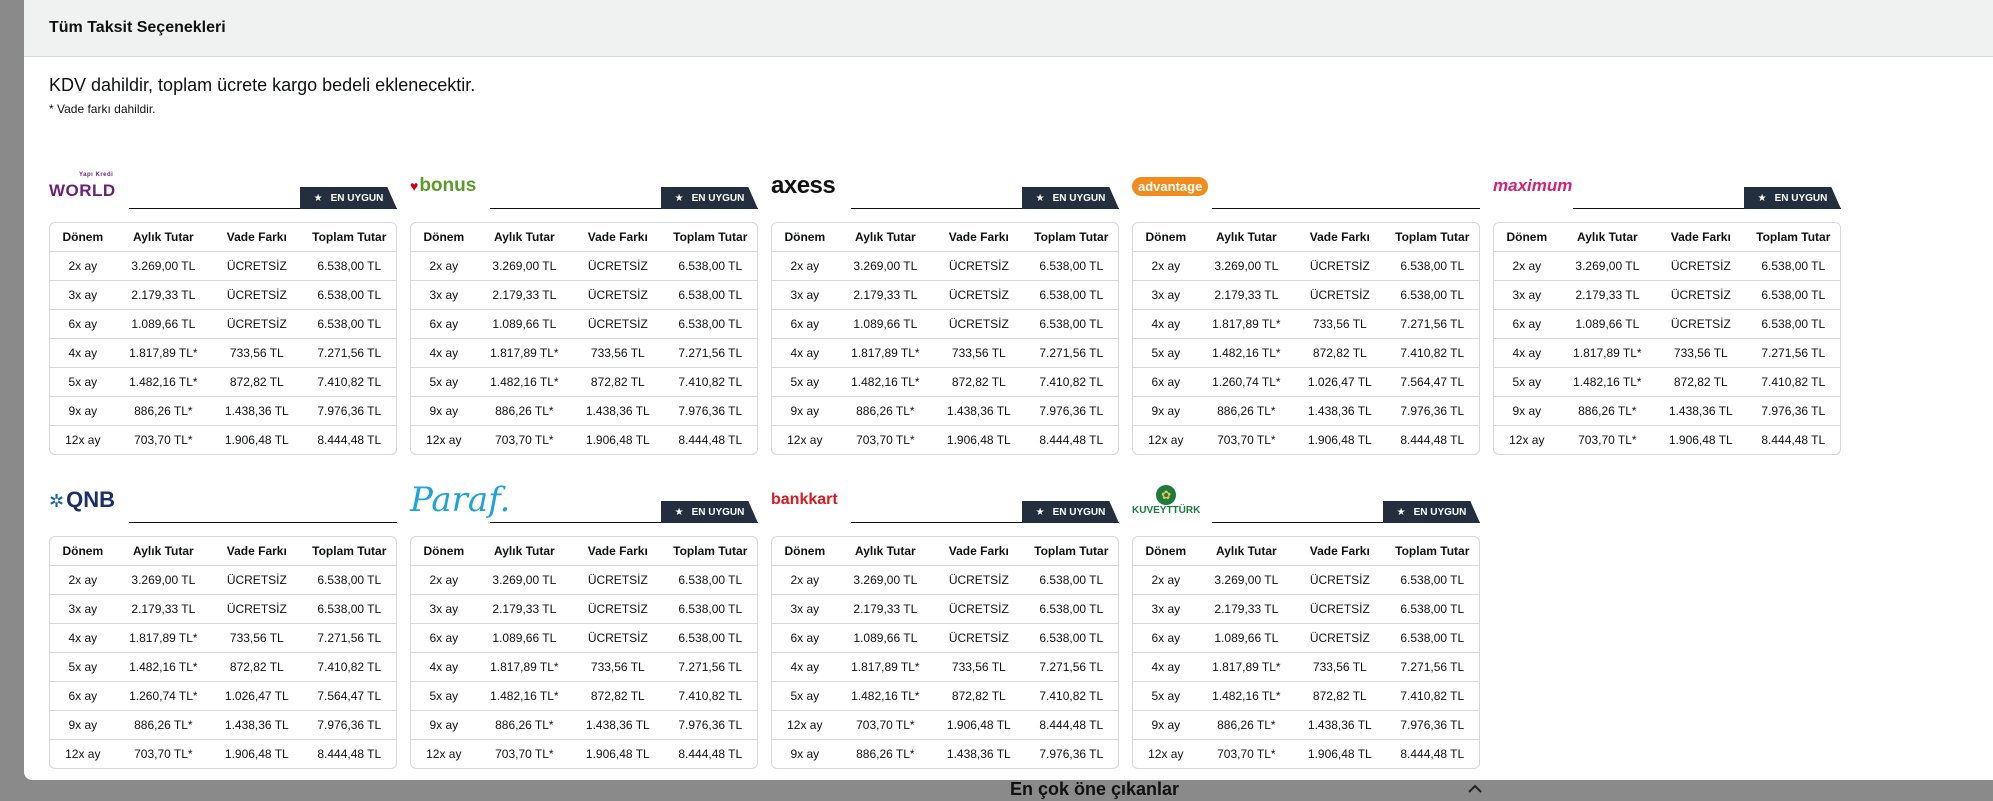  What do you see at coordinates (137, 27) in the screenshot?
I see `modal-title: Tüm Taksit Seçenekleri` at bounding box center [137, 27].